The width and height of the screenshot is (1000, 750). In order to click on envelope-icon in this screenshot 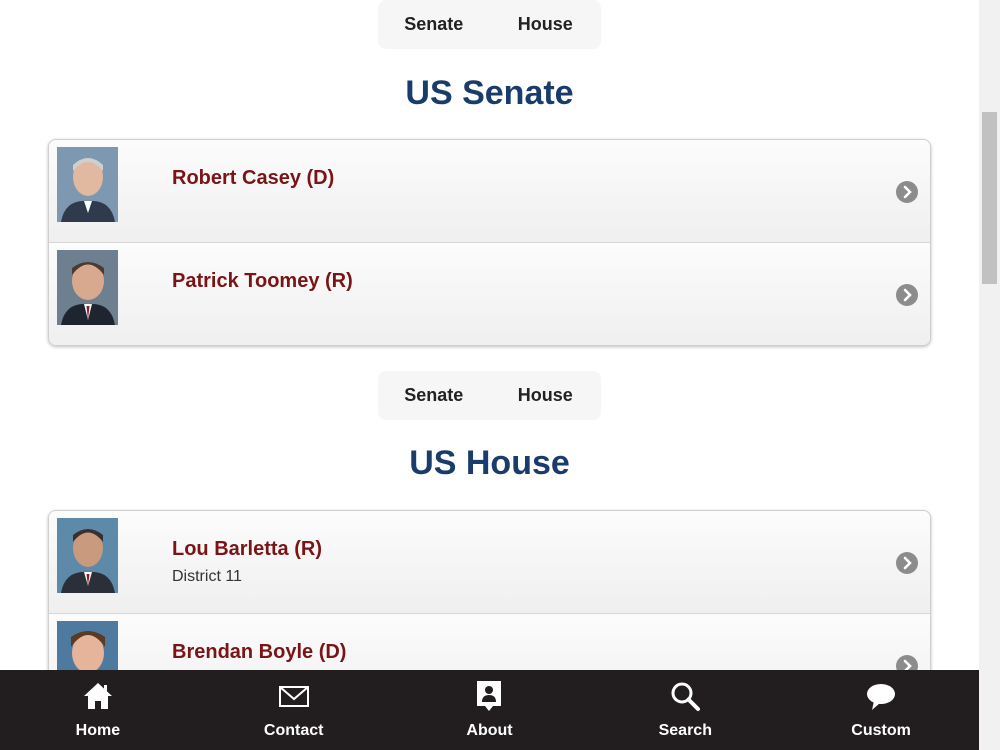, I will do `click(294, 696)`.